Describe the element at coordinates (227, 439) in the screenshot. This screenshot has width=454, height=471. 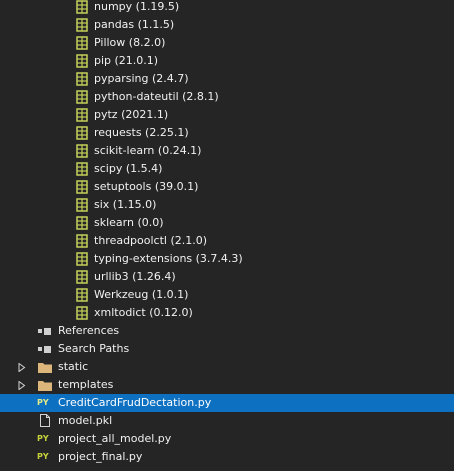
I see `file-project-all-model-py: PY project_all_model.py` at that location.